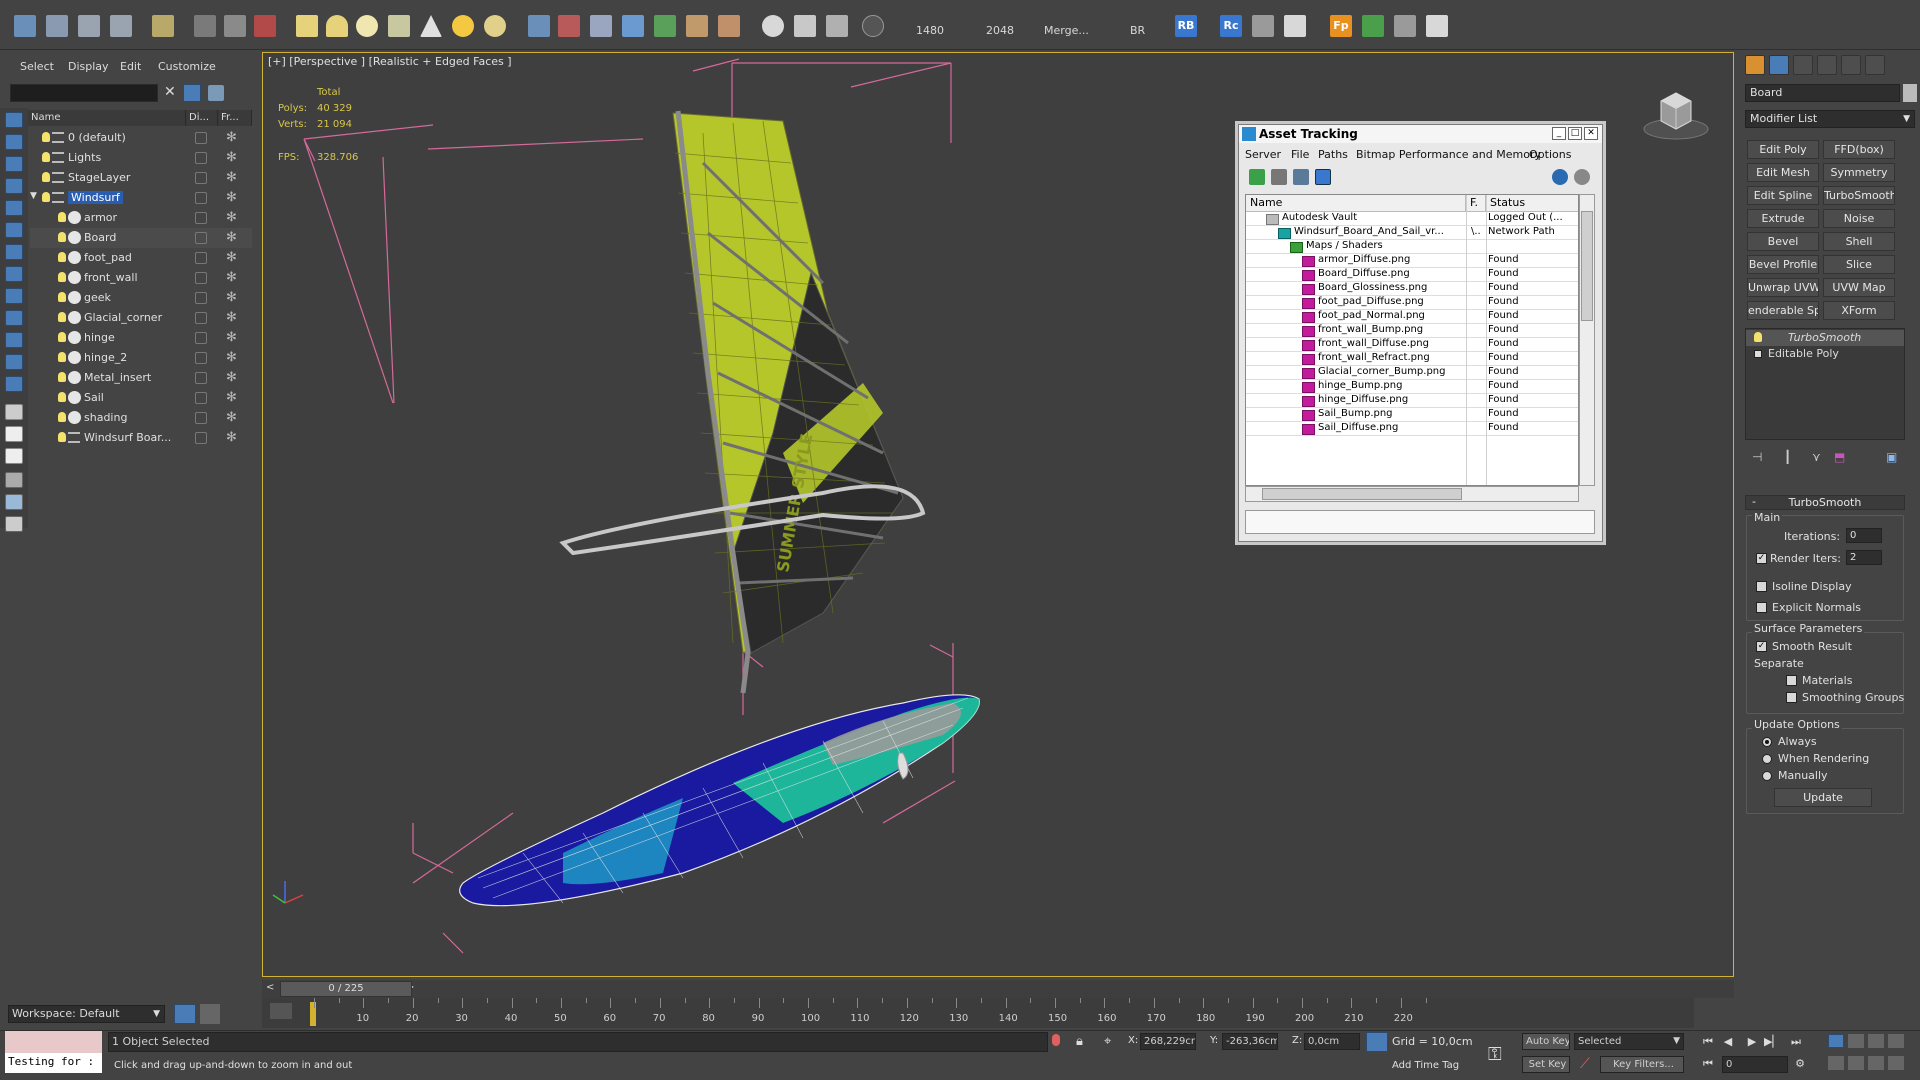 The height and width of the screenshot is (1080, 1920). Describe the element at coordinates (1876, 1063) in the screenshot. I see `orbit-icon` at that location.